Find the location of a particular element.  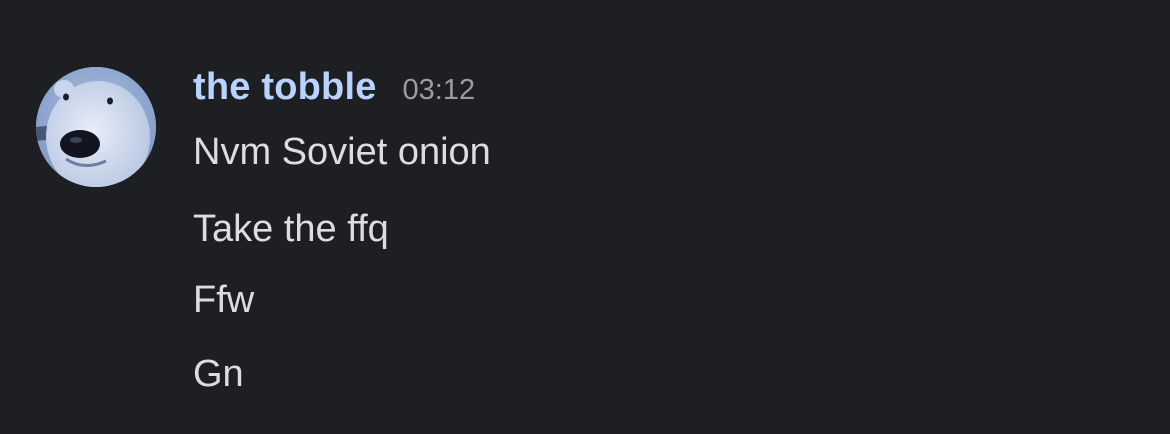

user-avatar is located at coordinates (96, 127).